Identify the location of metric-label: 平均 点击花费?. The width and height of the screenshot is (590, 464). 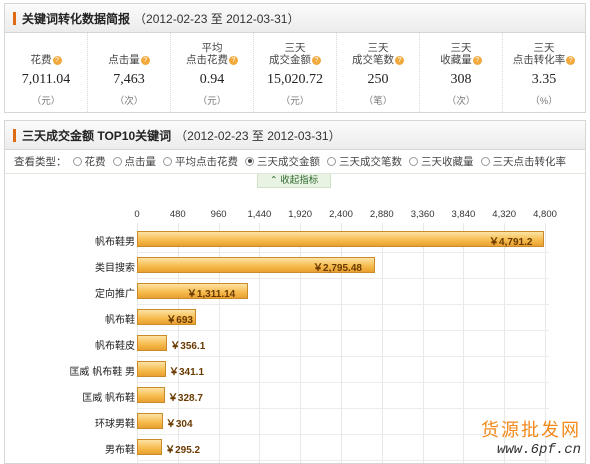
(212, 54).